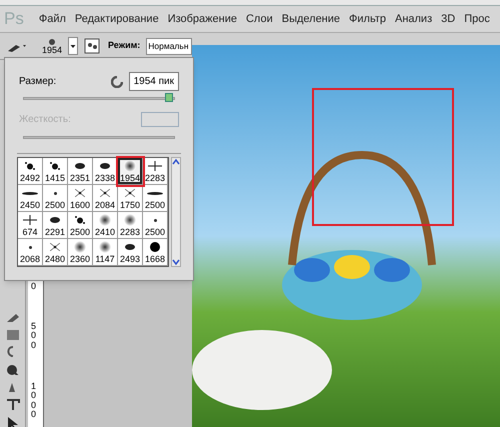  What do you see at coordinates (30, 205) in the screenshot?
I see `brush-size-label: 2450` at bounding box center [30, 205].